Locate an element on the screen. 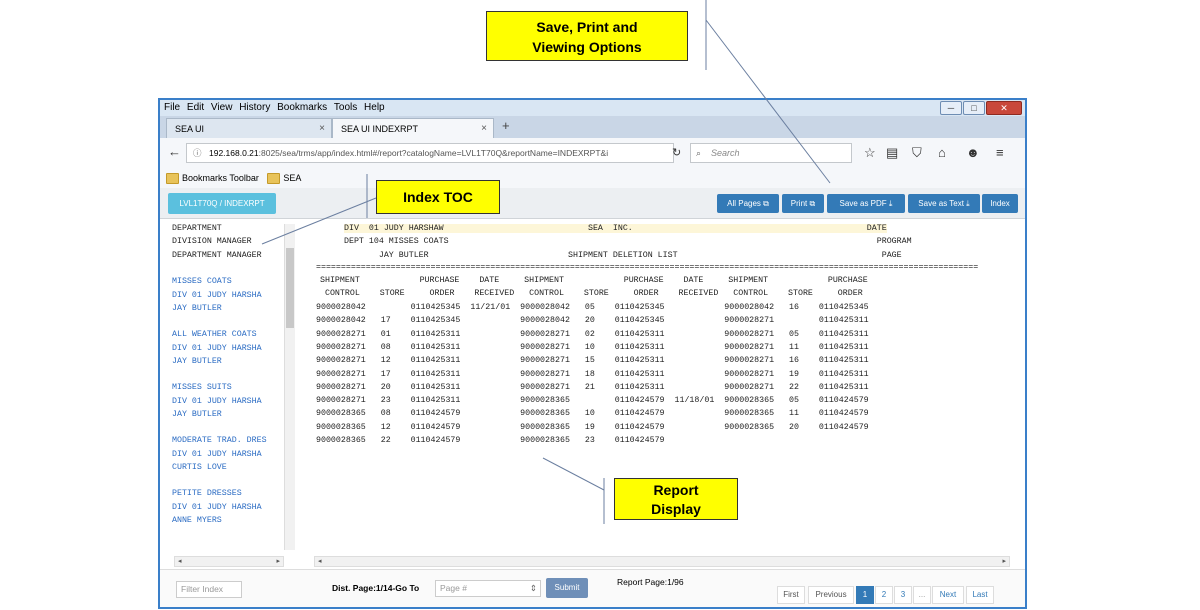  clipboard-icon: ▤ is located at coordinates (892, 153).